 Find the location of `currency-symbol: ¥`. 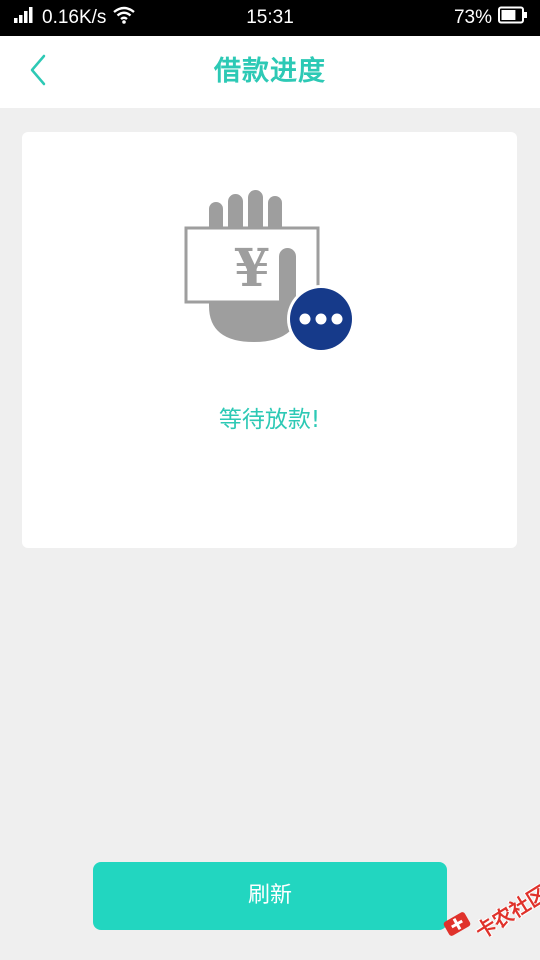

currency-symbol: ¥ is located at coordinates (252, 268).